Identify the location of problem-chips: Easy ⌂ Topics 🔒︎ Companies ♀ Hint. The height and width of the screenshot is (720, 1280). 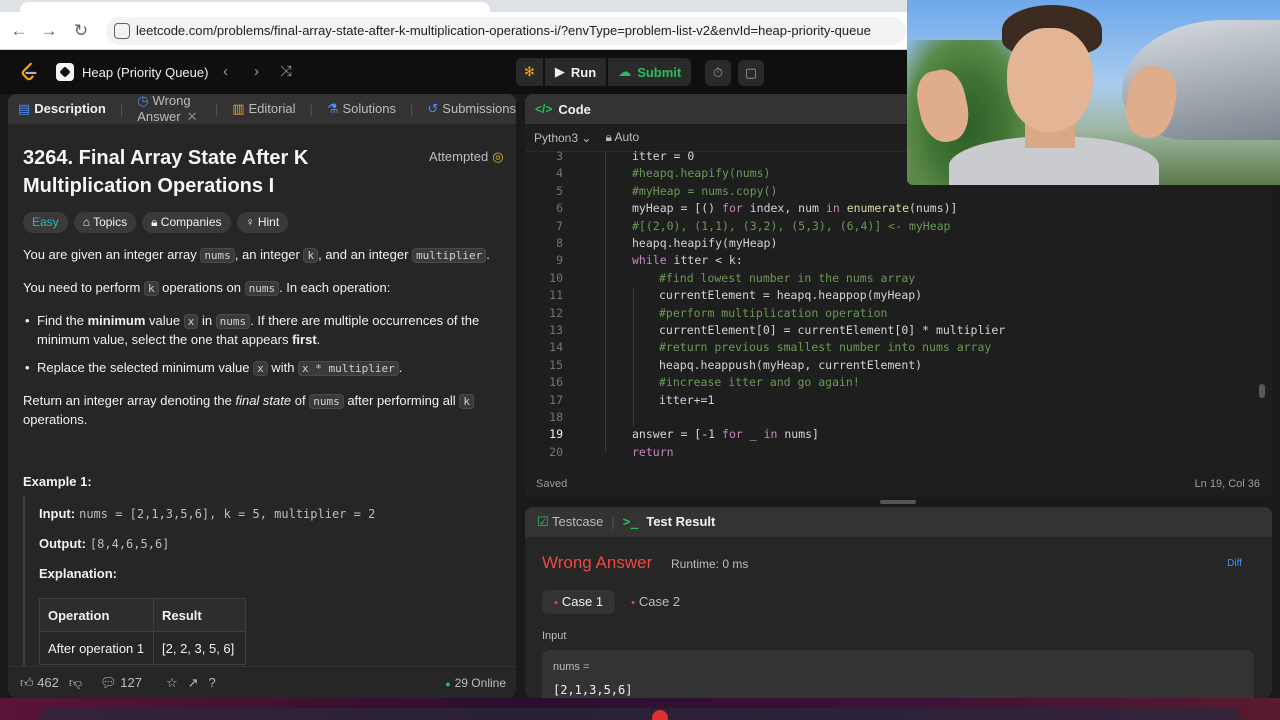
(156, 222).